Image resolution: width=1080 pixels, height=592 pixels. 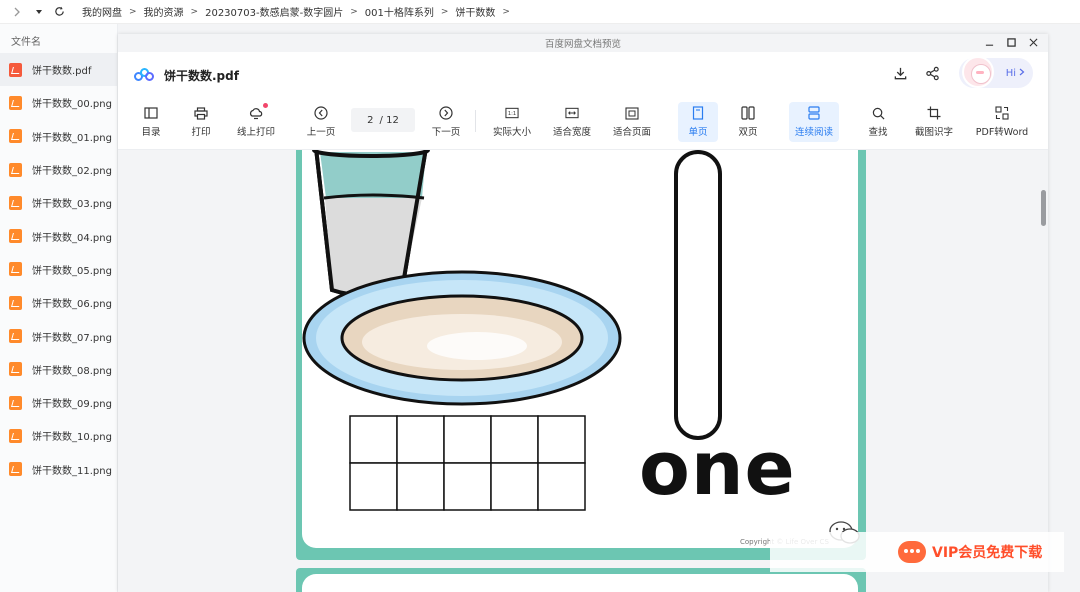 I want to click on convert-icon, so click(x=1002, y=113).